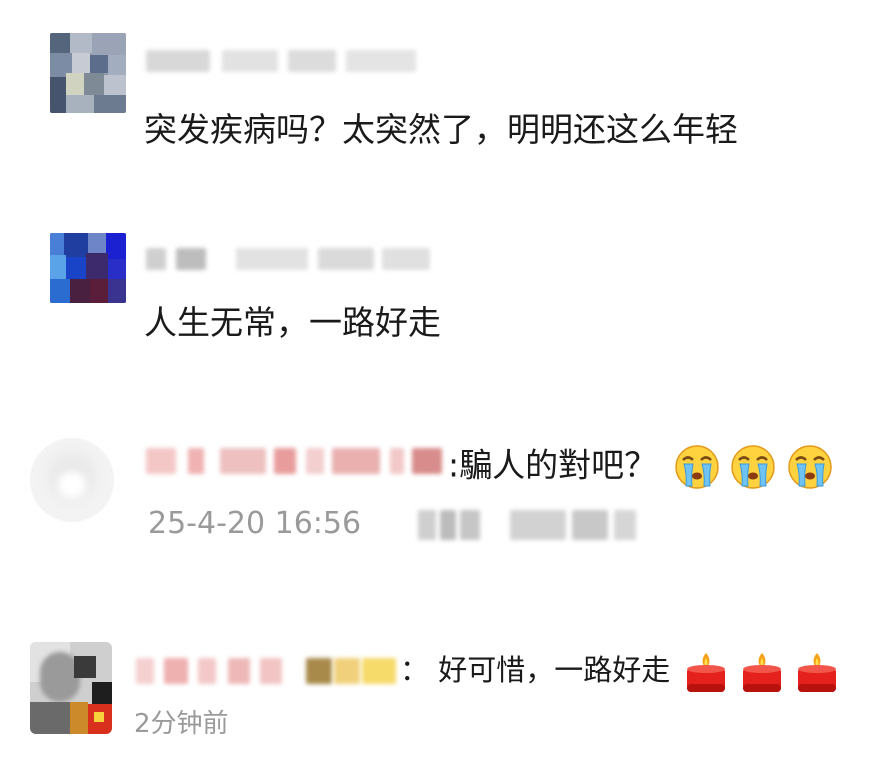 The width and height of the screenshot is (888, 784). I want to click on candle-emoji-row, so click(761, 672).